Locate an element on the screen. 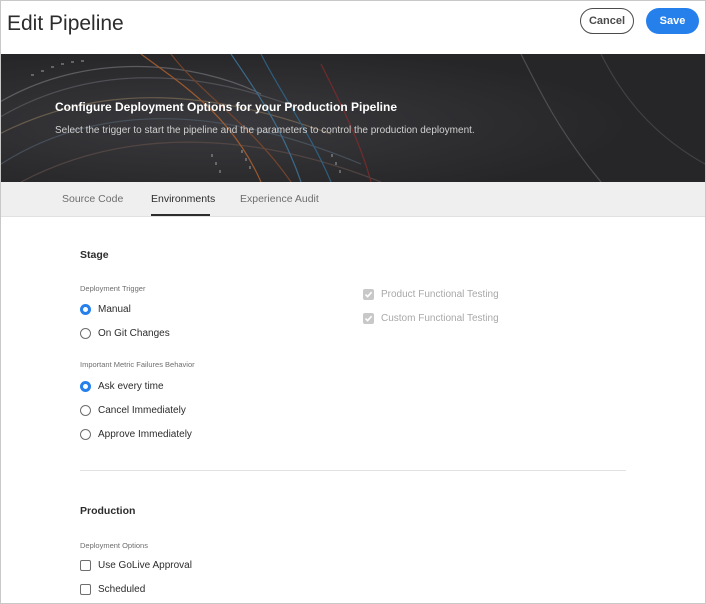 The width and height of the screenshot is (706, 604). checkbox-use-golive-approval: Use GoLive Approval is located at coordinates (136, 565).